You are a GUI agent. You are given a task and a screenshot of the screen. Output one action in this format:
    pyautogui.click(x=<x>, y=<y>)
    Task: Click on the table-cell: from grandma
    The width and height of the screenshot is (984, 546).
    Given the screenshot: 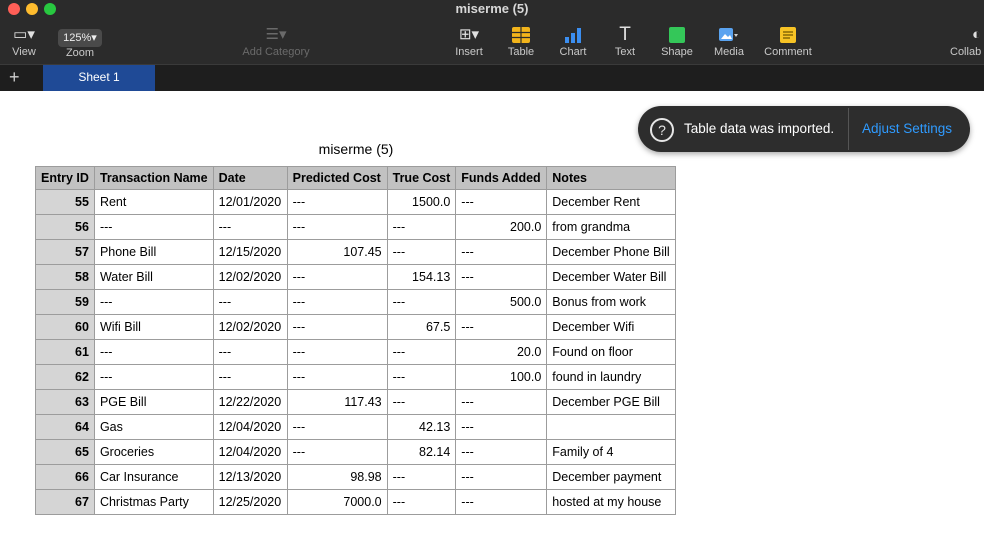 What is the action you would take?
    pyautogui.click(x=611, y=227)
    